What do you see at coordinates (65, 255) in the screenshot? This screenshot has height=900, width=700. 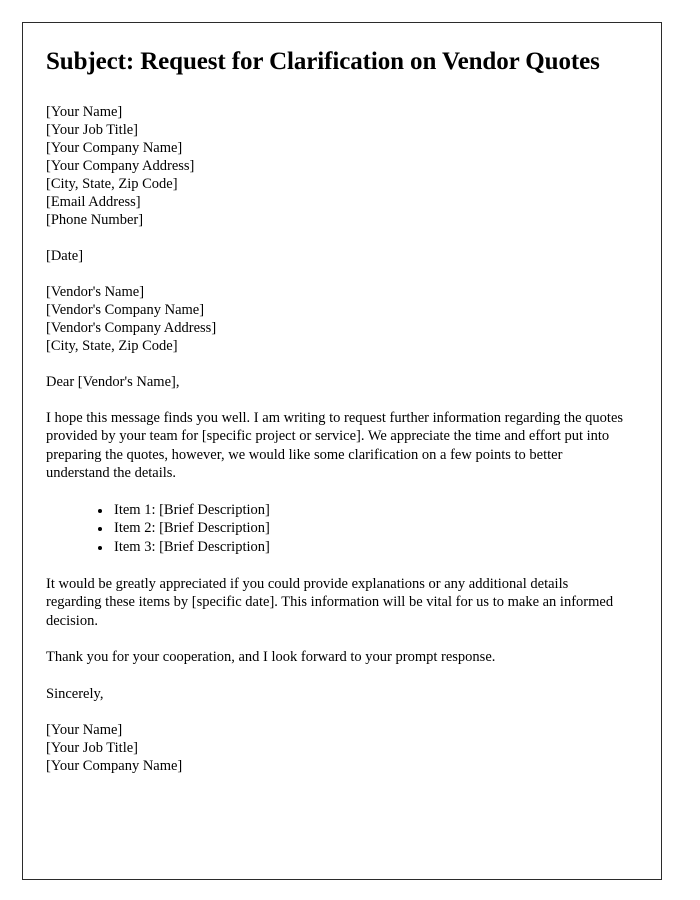 I see `date-line: [Date]` at bounding box center [65, 255].